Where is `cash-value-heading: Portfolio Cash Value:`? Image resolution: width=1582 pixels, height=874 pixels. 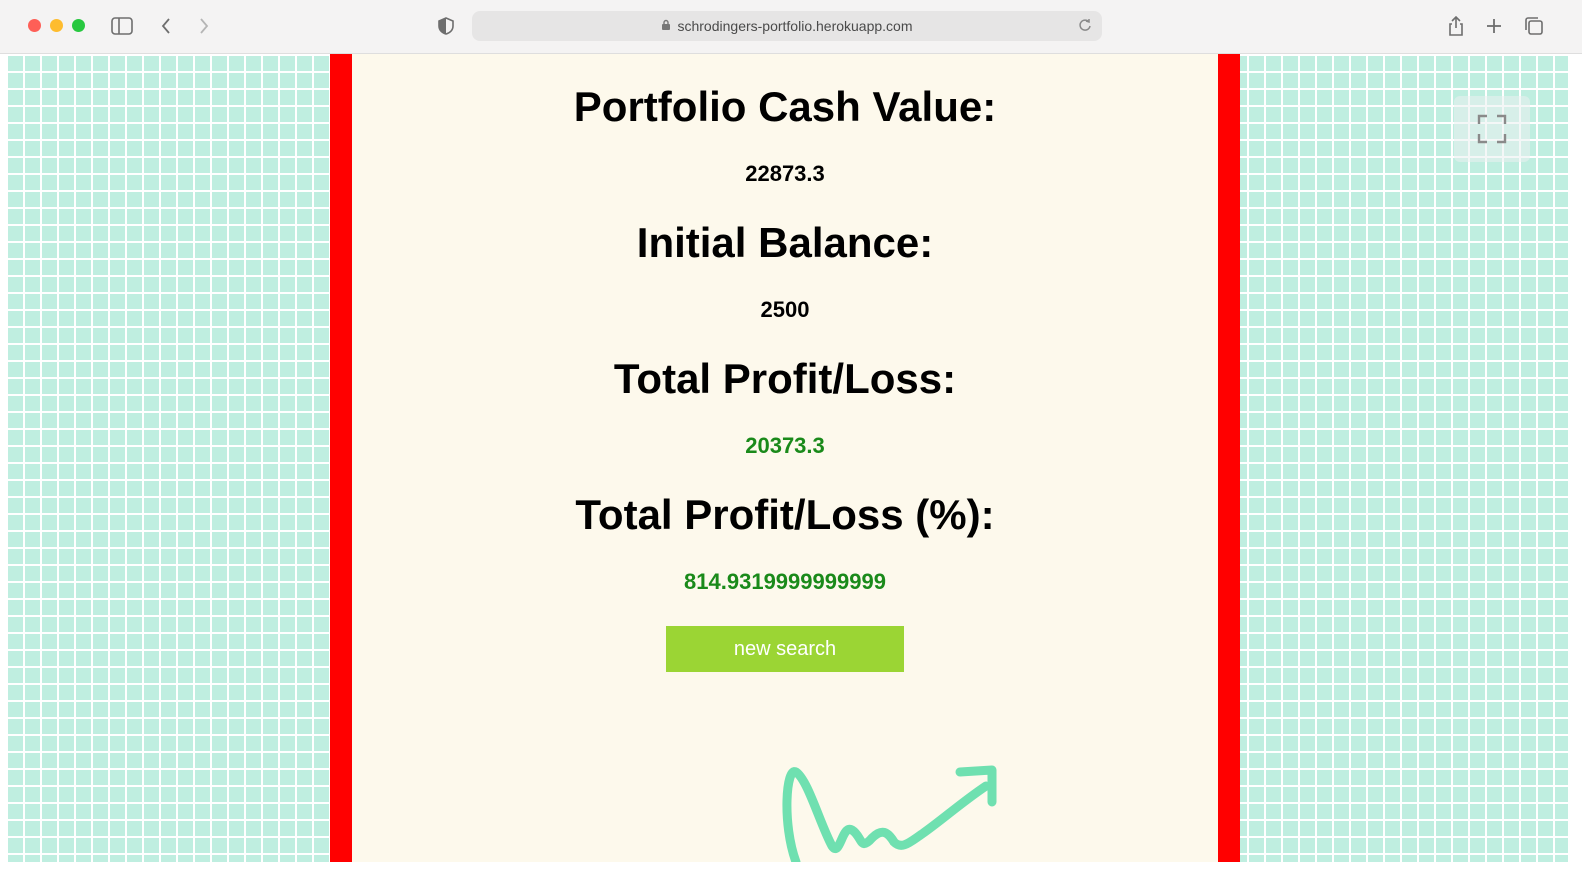
cash-value-heading: Portfolio Cash Value: is located at coordinates (785, 106).